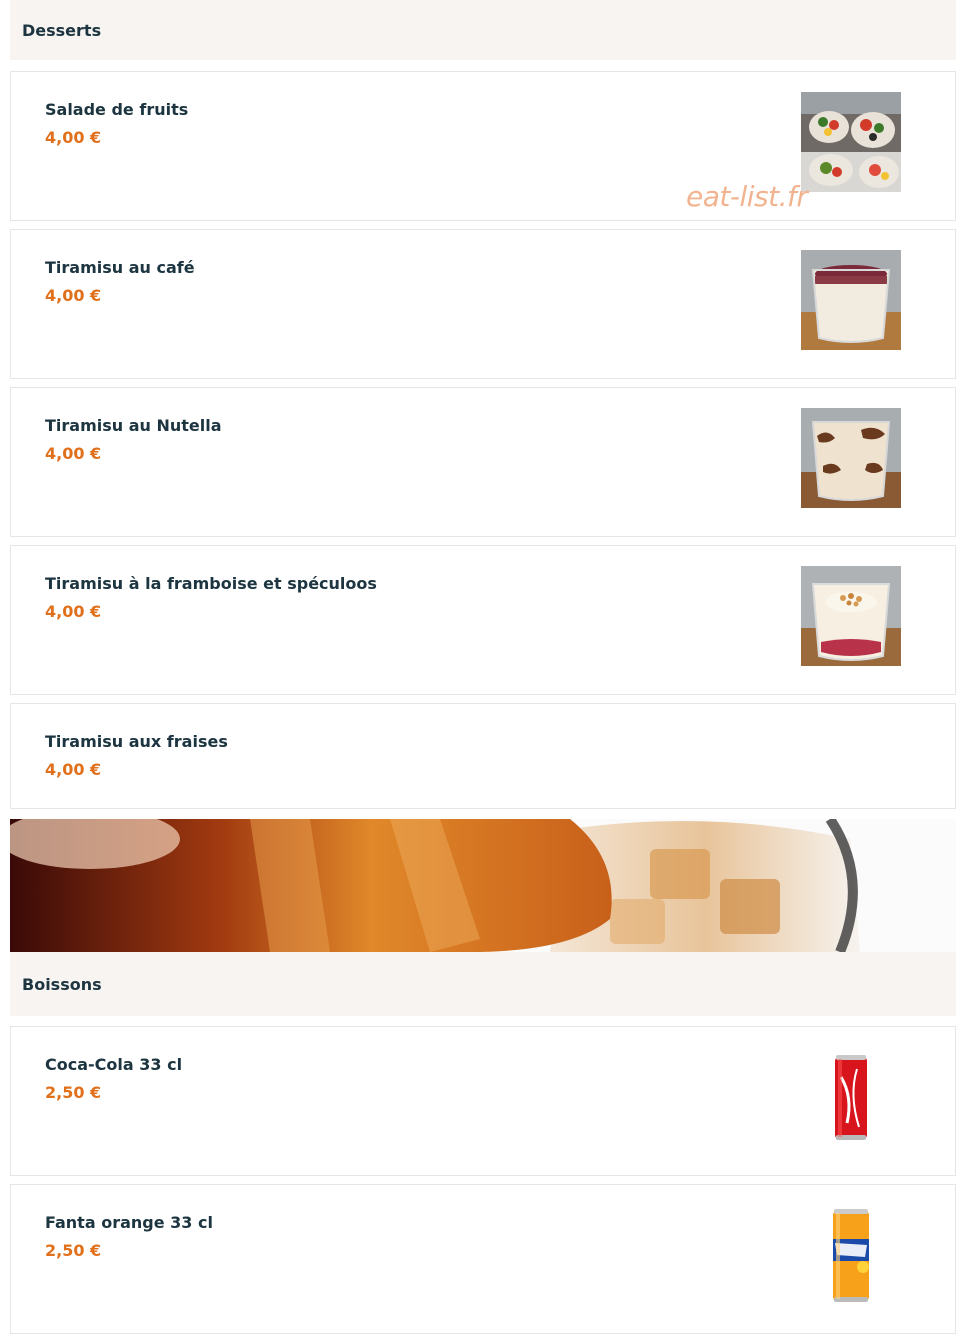 This screenshot has height=1339, width=968. What do you see at coordinates (851, 616) in the screenshot?
I see `raspberry-speculoos-tiramisu-image` at bounding box center [851, 616].